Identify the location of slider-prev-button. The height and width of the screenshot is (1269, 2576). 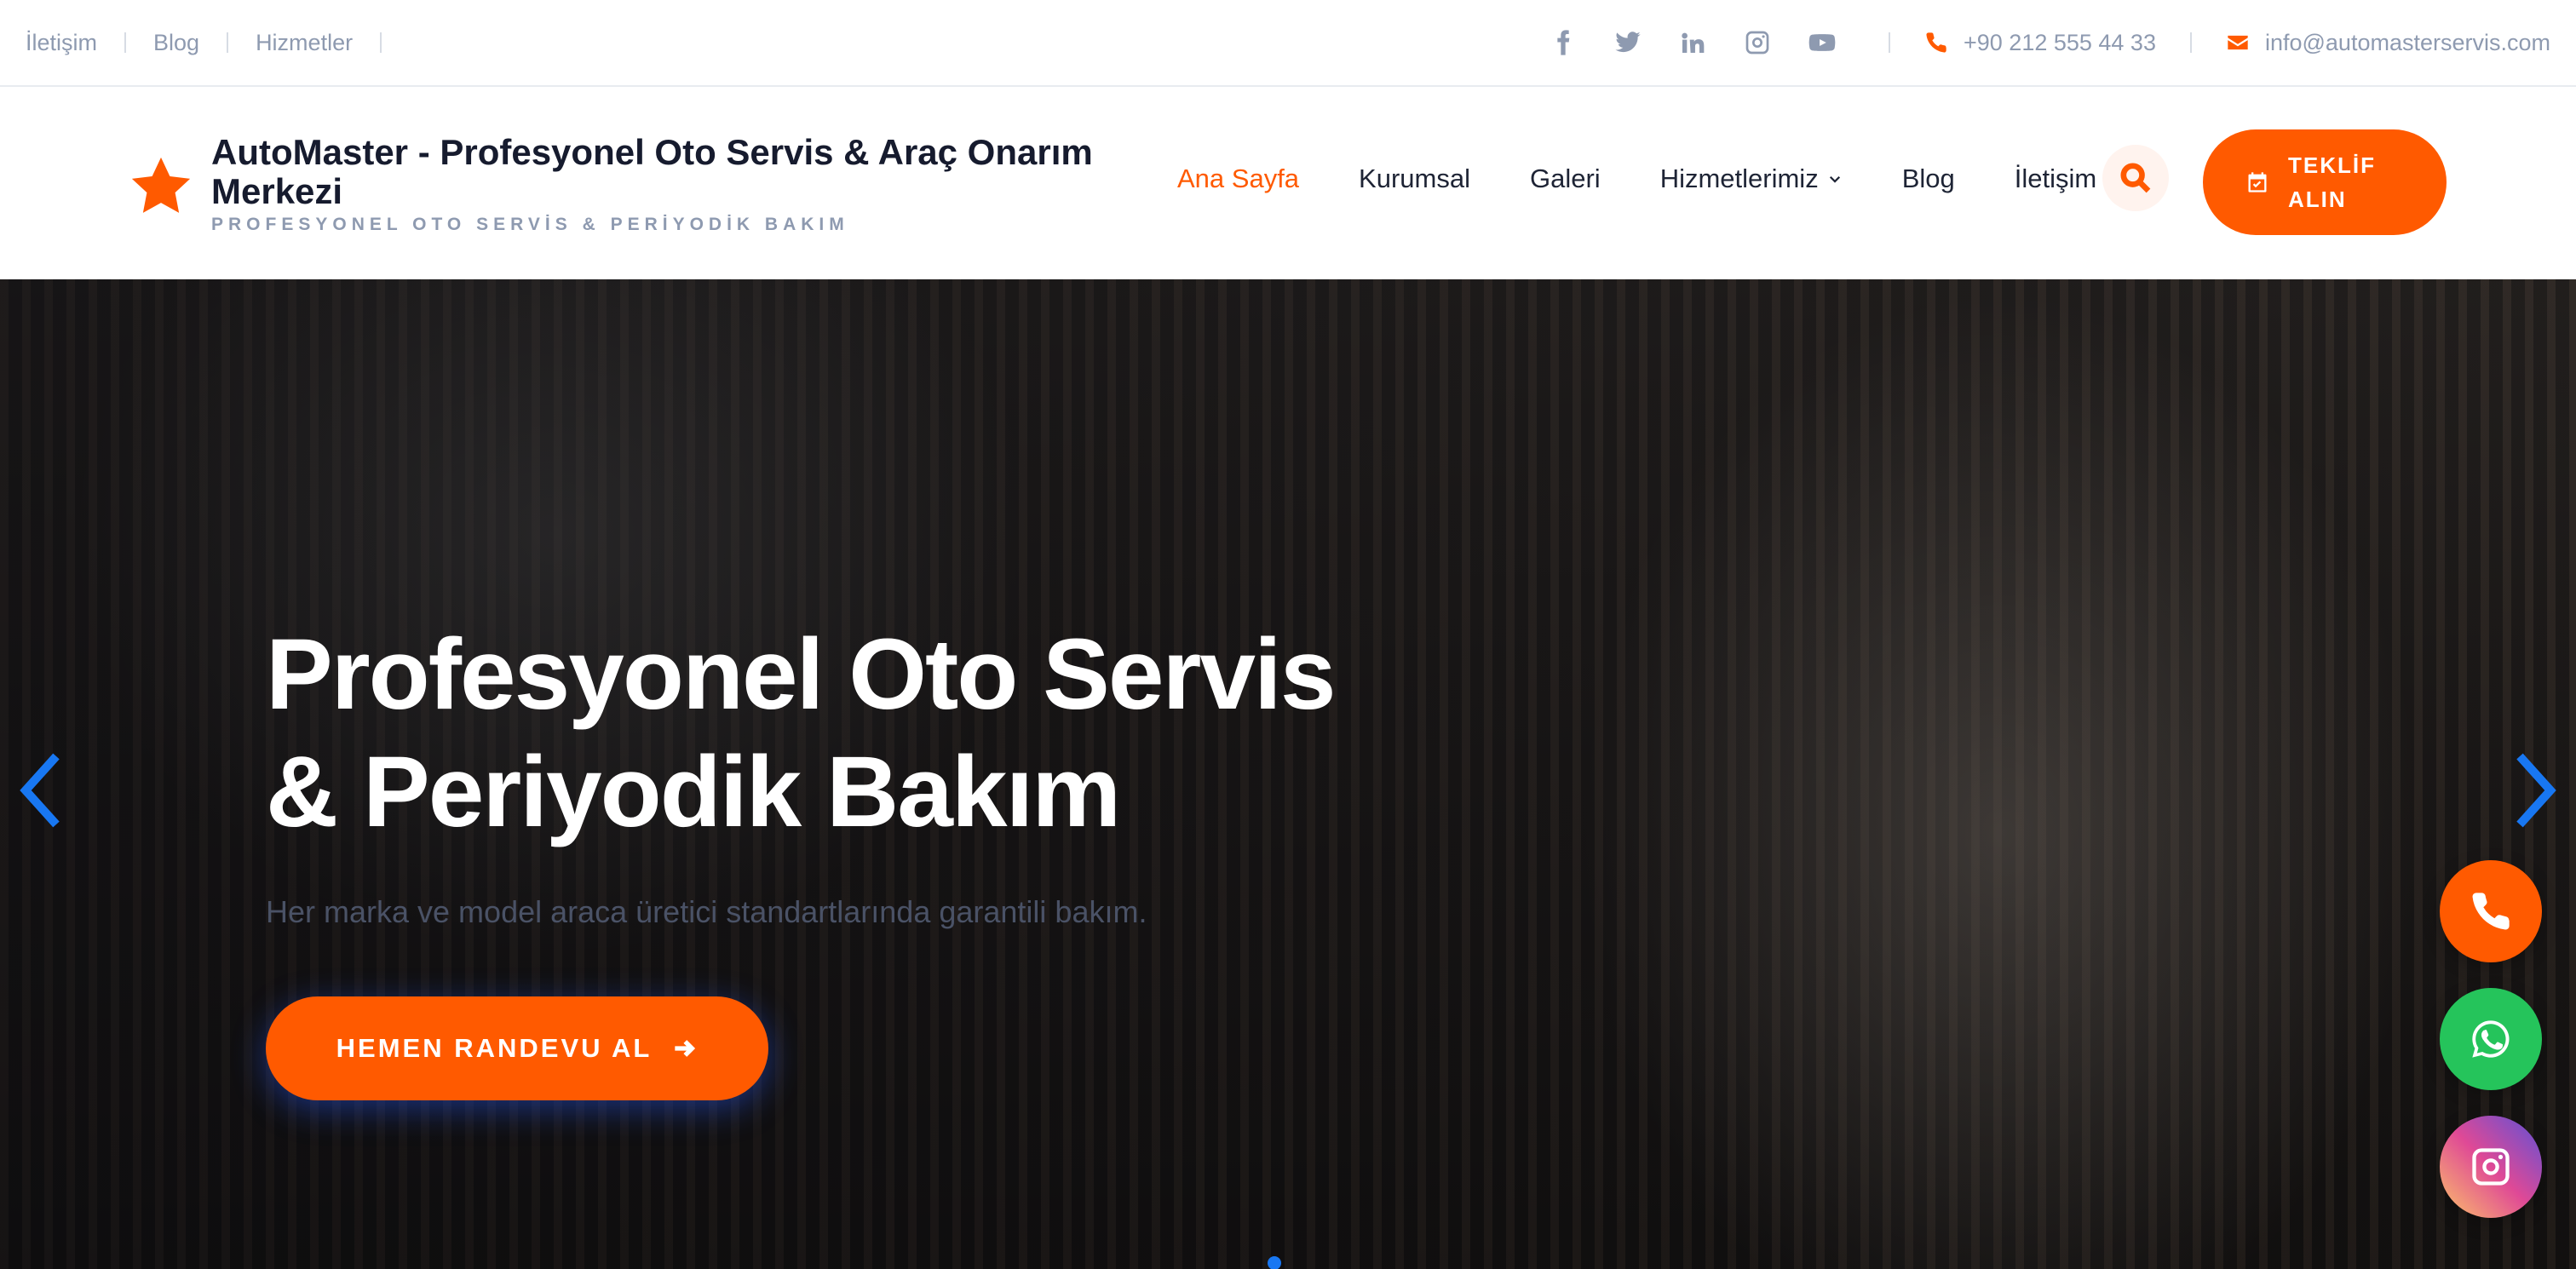
(39, 790).